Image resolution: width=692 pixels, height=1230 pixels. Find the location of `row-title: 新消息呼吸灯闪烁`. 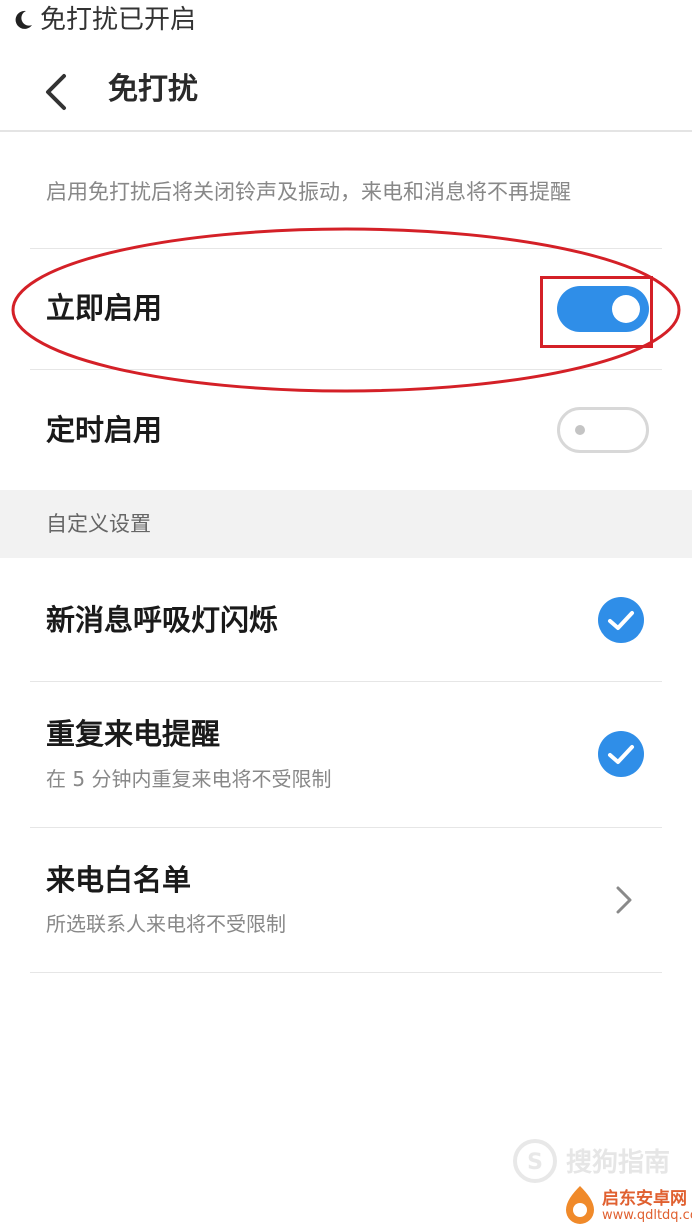

row-title: 新消息呼吸灯闪烁 is located at coordinates (162, 620).